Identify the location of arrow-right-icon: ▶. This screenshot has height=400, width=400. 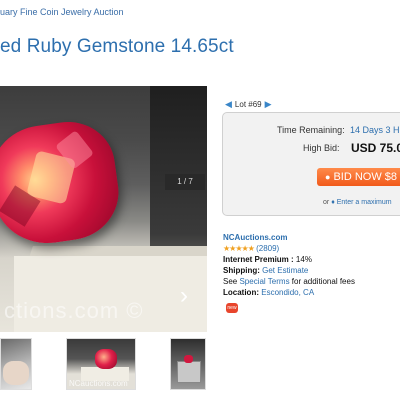
(268, 104).